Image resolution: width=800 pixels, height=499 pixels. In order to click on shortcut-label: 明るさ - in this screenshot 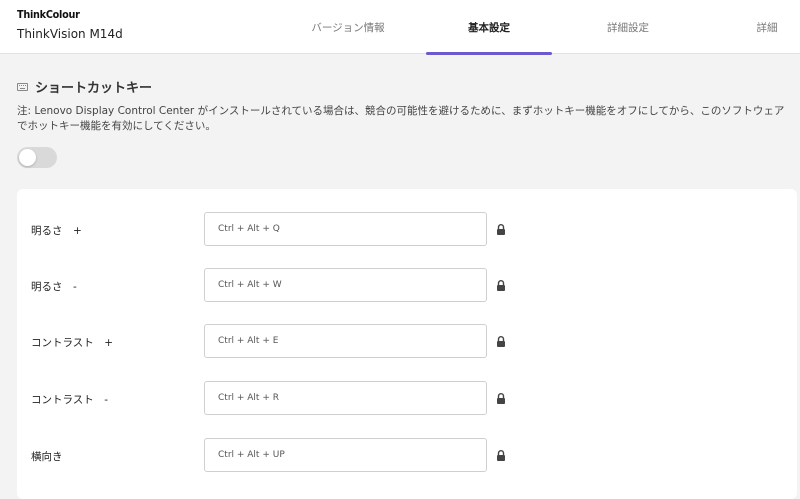, I will do `click(54, 287)`.